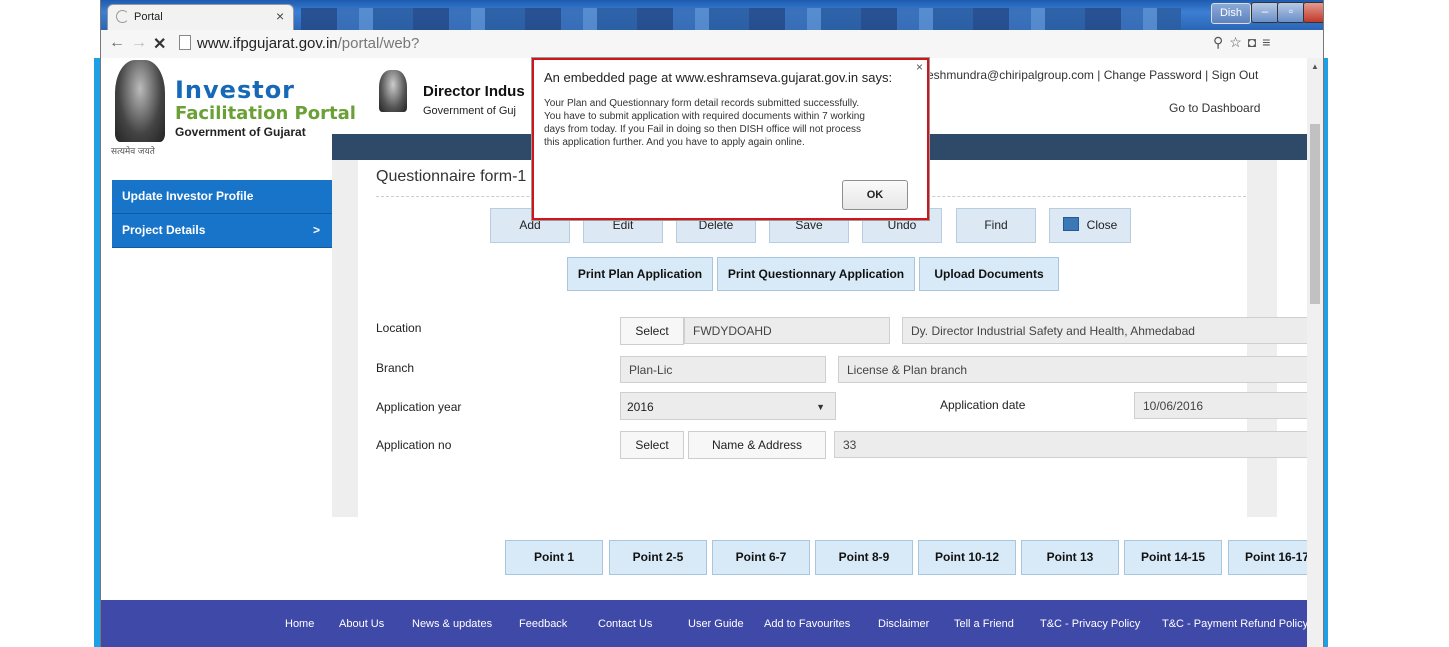 Image resolution: width=1449 pixels, height=647 pixels. Describe the element at coordinates (625, 624) in the screenshot. I see `footer-contact-link: Contact Us` at that location.